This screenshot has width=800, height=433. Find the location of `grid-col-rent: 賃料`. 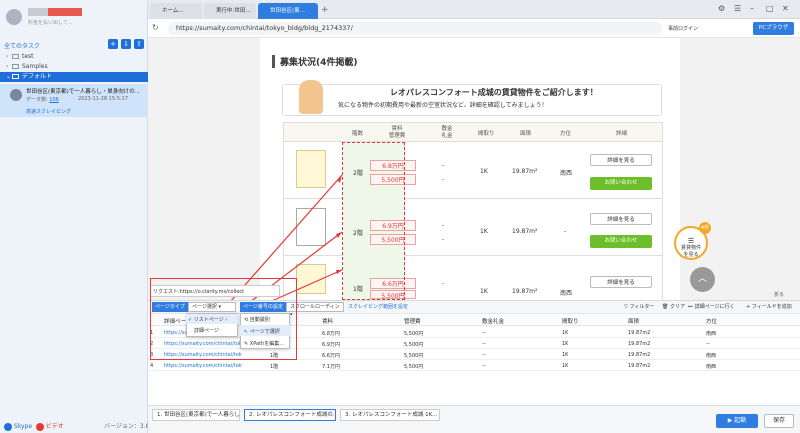

grid-col-rent: 賃料 is located at coordinates (327, 321).